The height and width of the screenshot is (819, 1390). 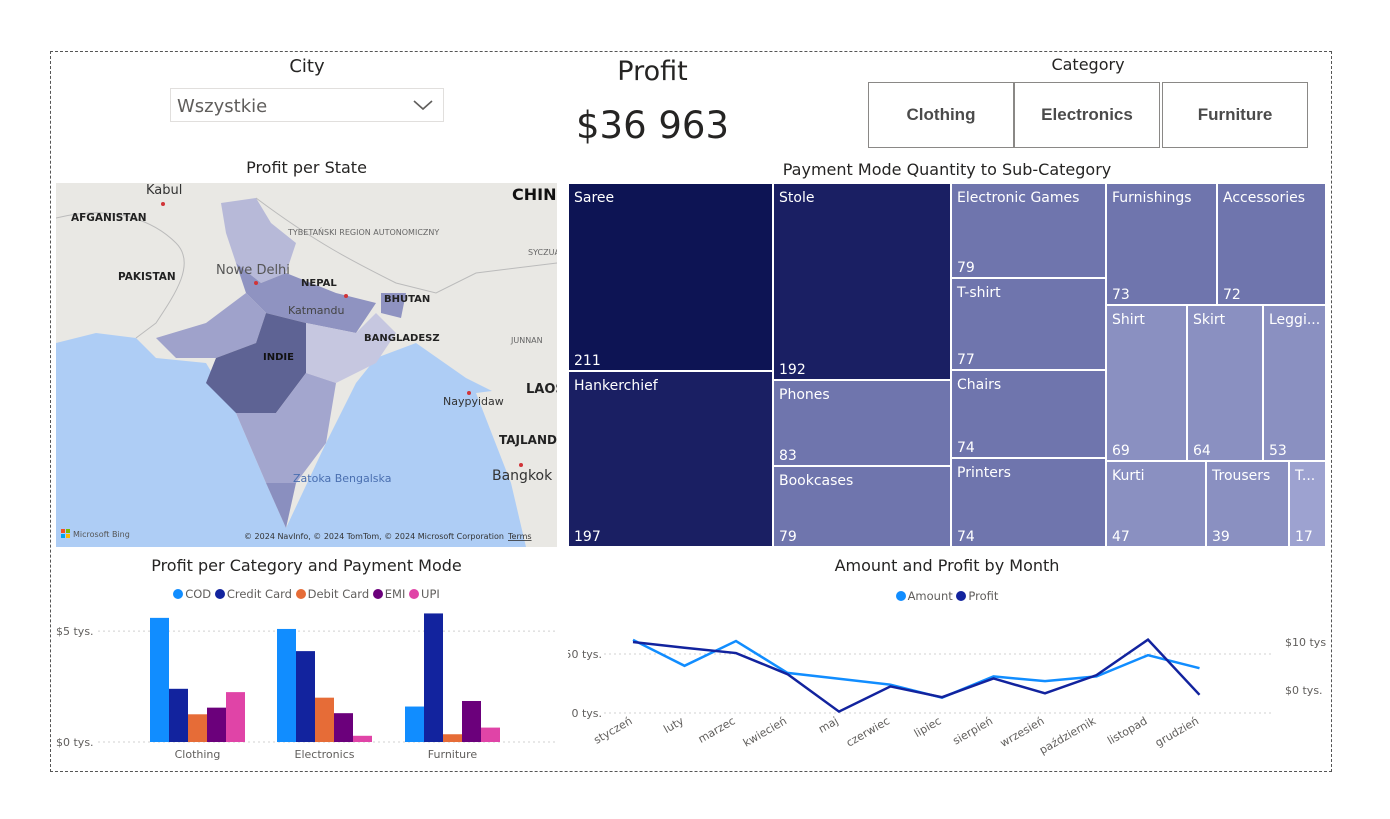 What do you see at coordinates (924, 596) in the screenshot?
I see `legend-item-amount: Amount` at bounding box center [924, 596].